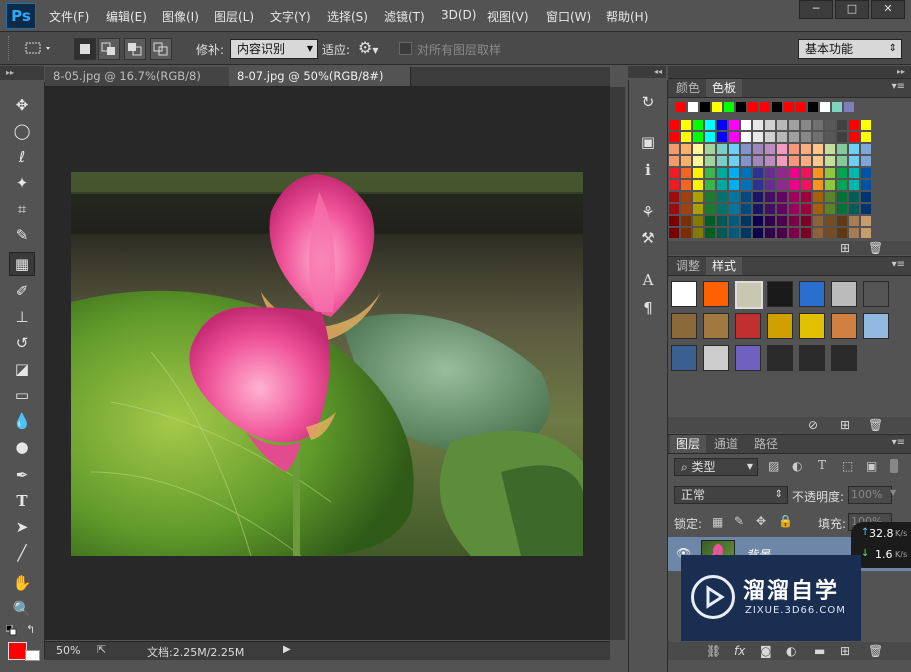 Image resolution: width=911 pixels, height=672 pixels. What do you see at coordinates (22, 395) in the screenshot?
I see `gradient-tool-icon: ▭` at bounding box center [22, 395].